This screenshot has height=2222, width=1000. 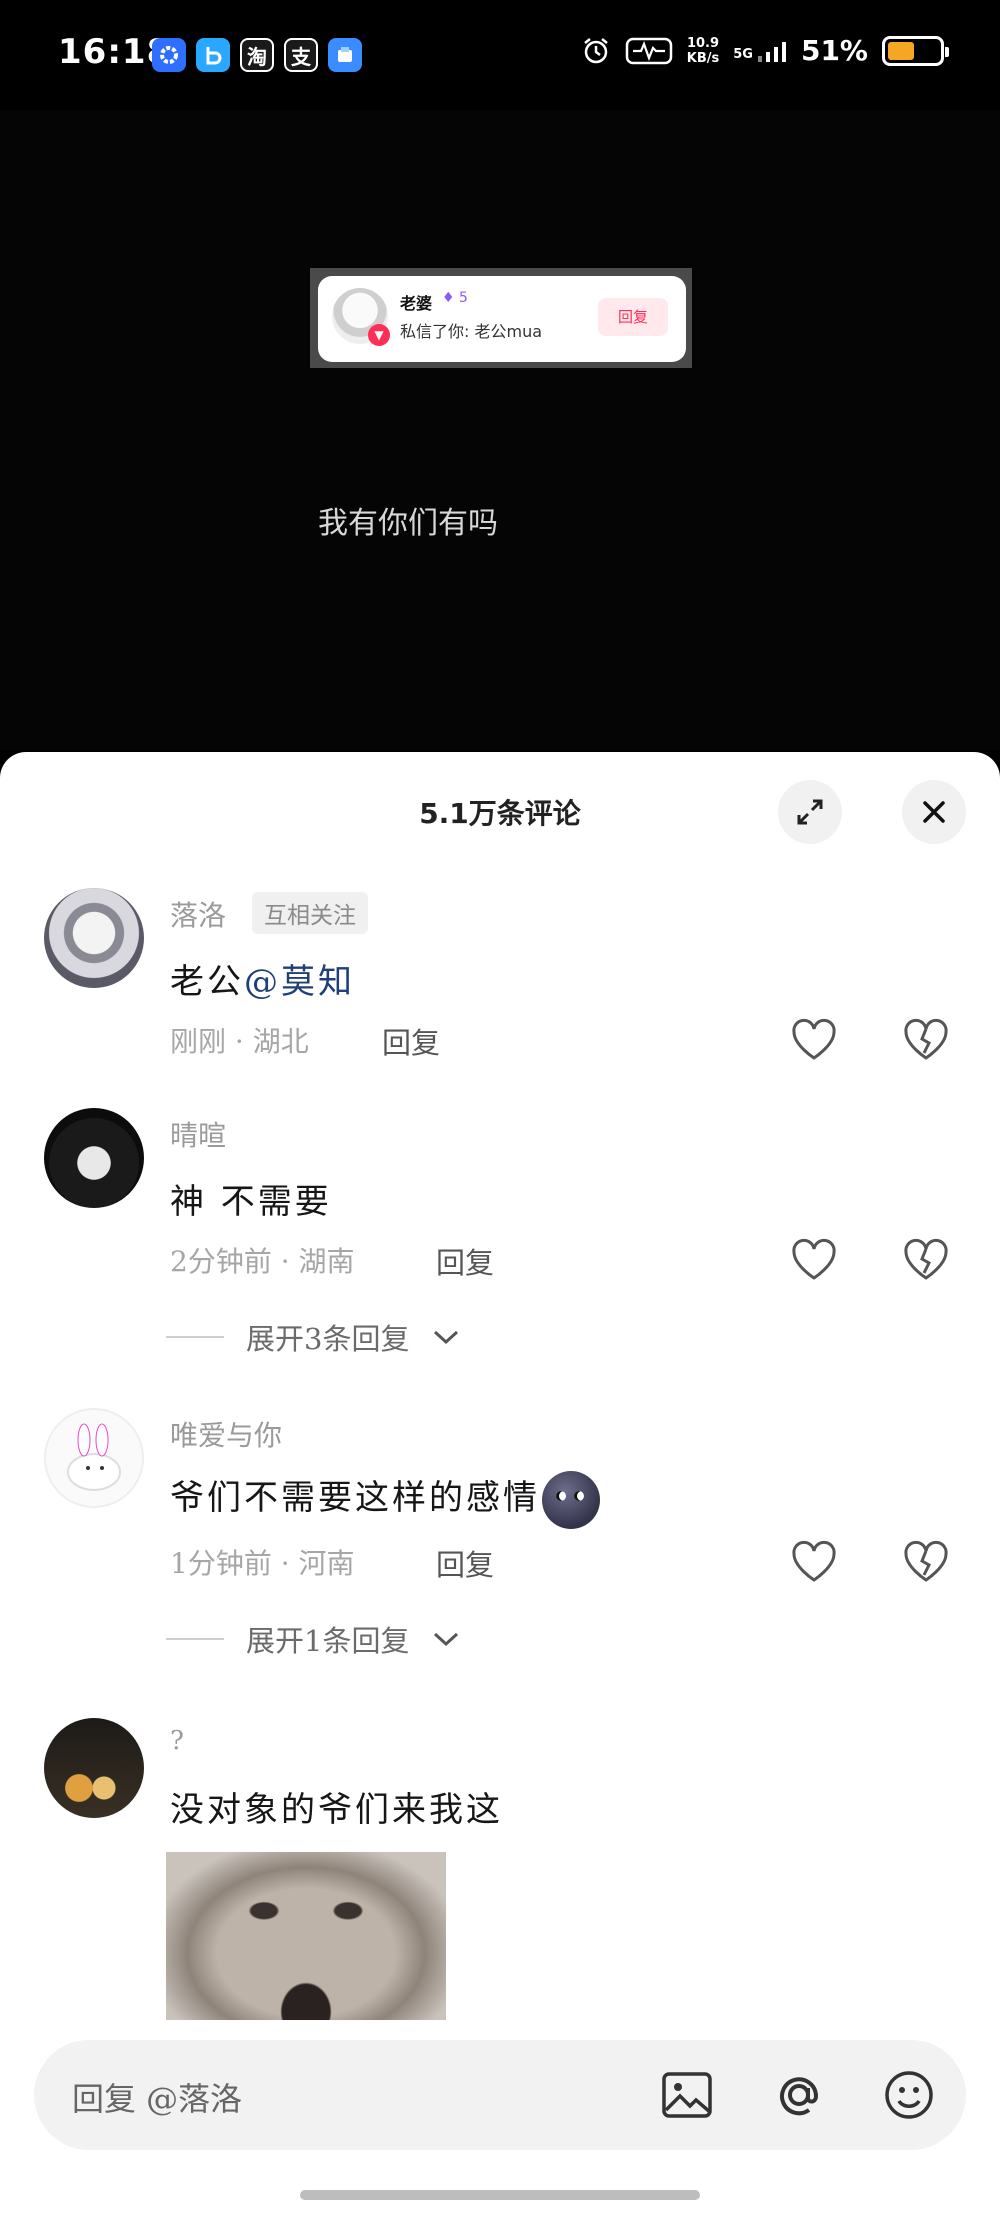 What do you see at coordinates (379, 335) in the screenshot?
I see `dm-badge-icon: ▼` at bounding box center [379, 335].